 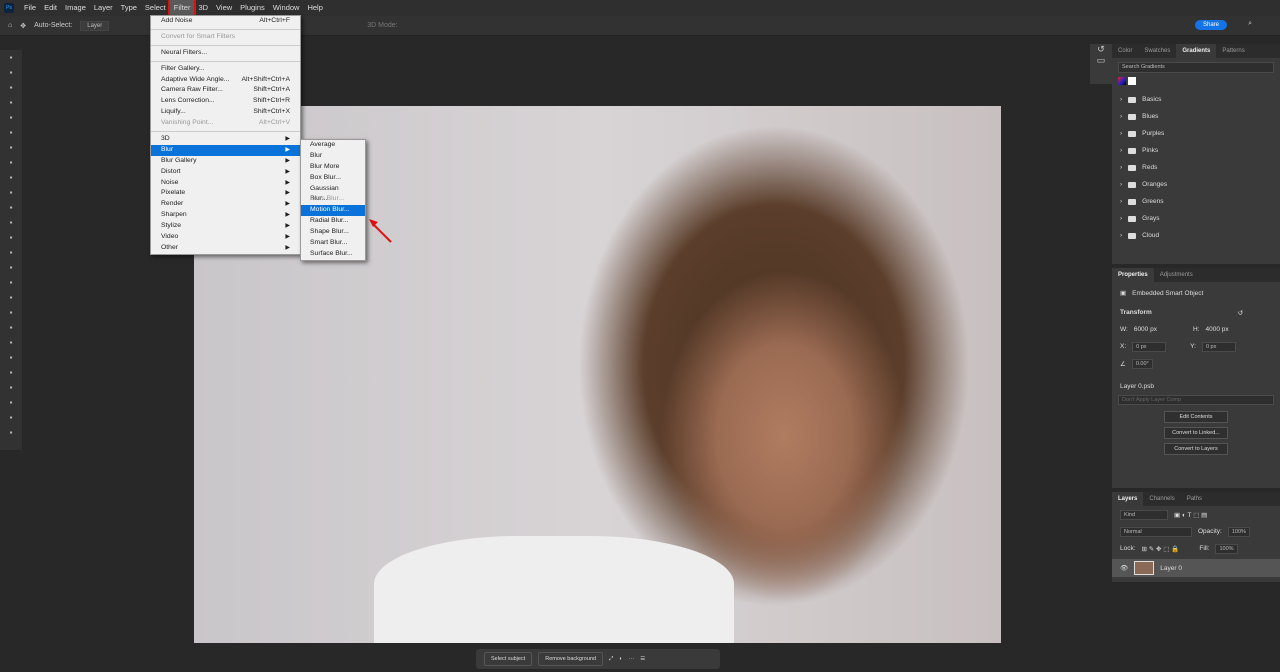 I want to click on menu-item-blur-gallery: Blur Gallery ▶, so click(x=225, y=161).